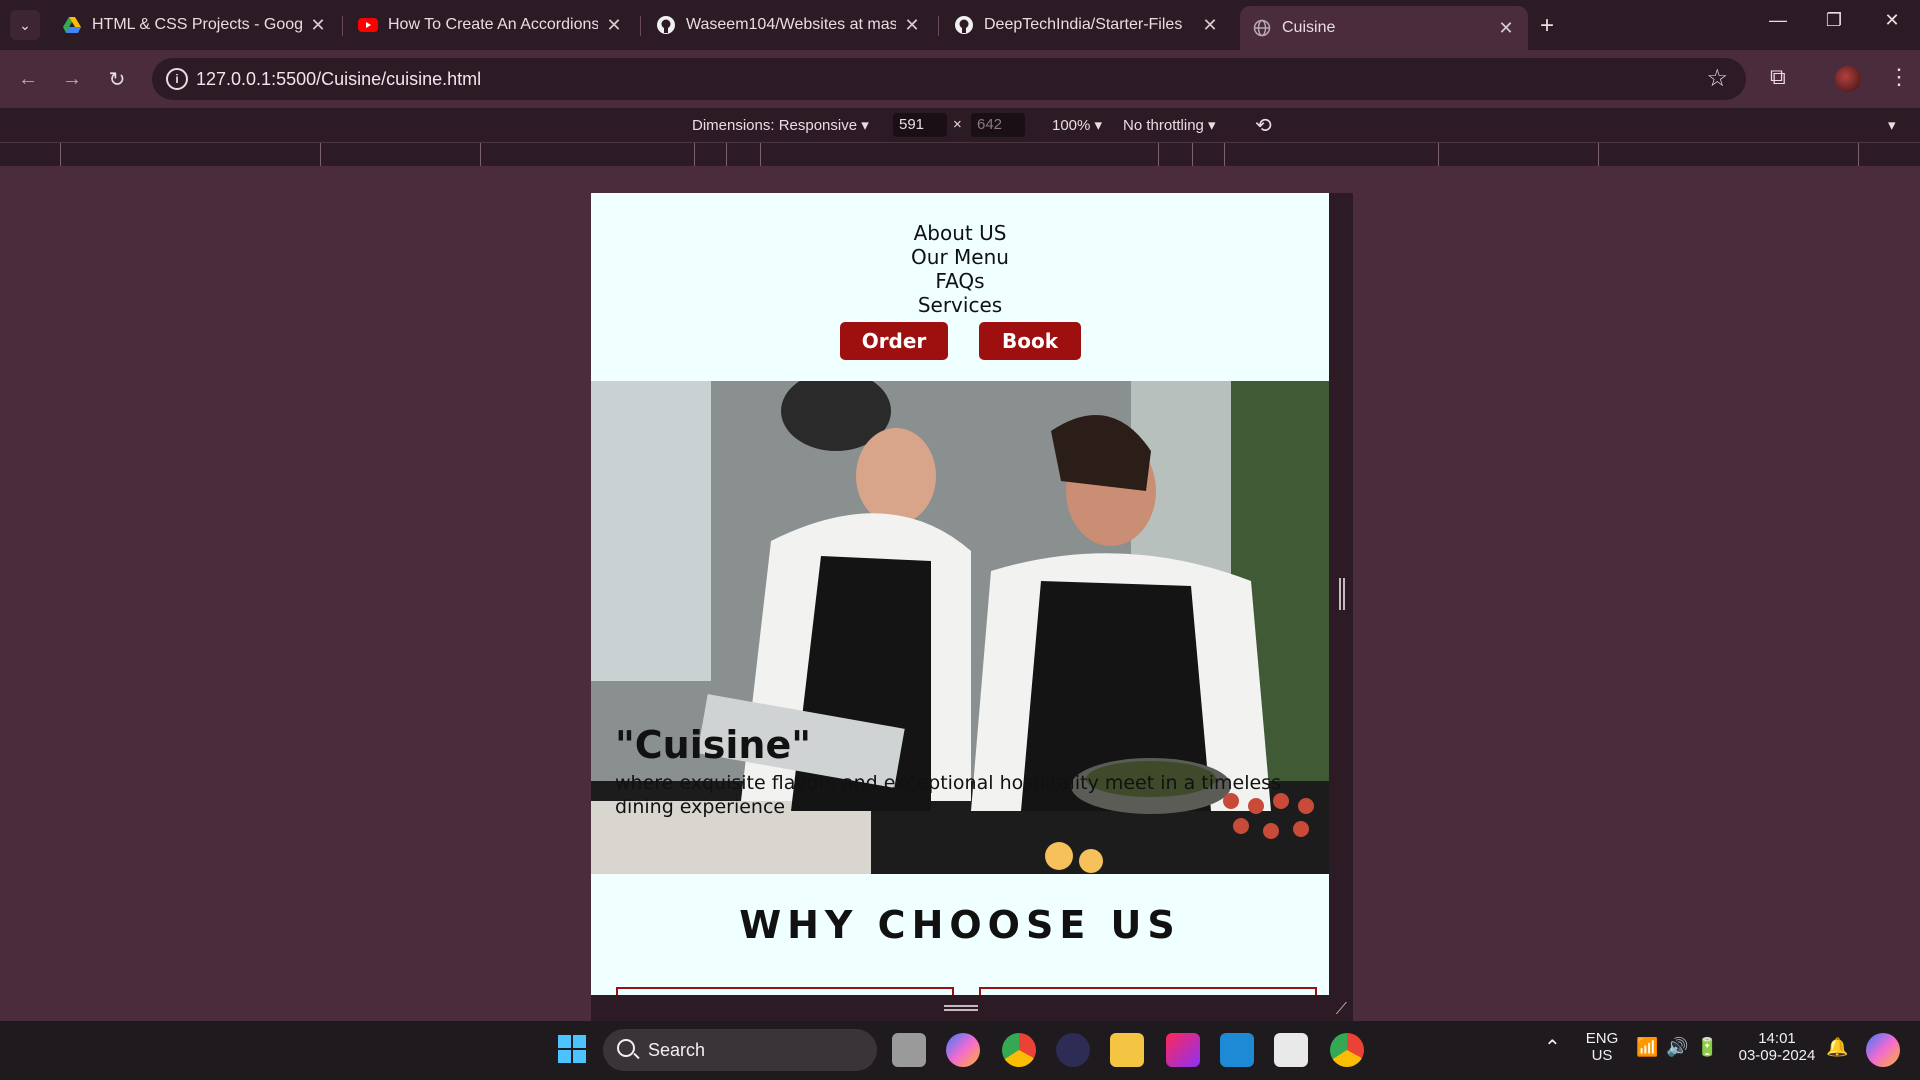 The image size is (1920, 1080). Describe the element at coordinates (1237, 1050) in the screenshot. I see `vscode-icon` at that location.